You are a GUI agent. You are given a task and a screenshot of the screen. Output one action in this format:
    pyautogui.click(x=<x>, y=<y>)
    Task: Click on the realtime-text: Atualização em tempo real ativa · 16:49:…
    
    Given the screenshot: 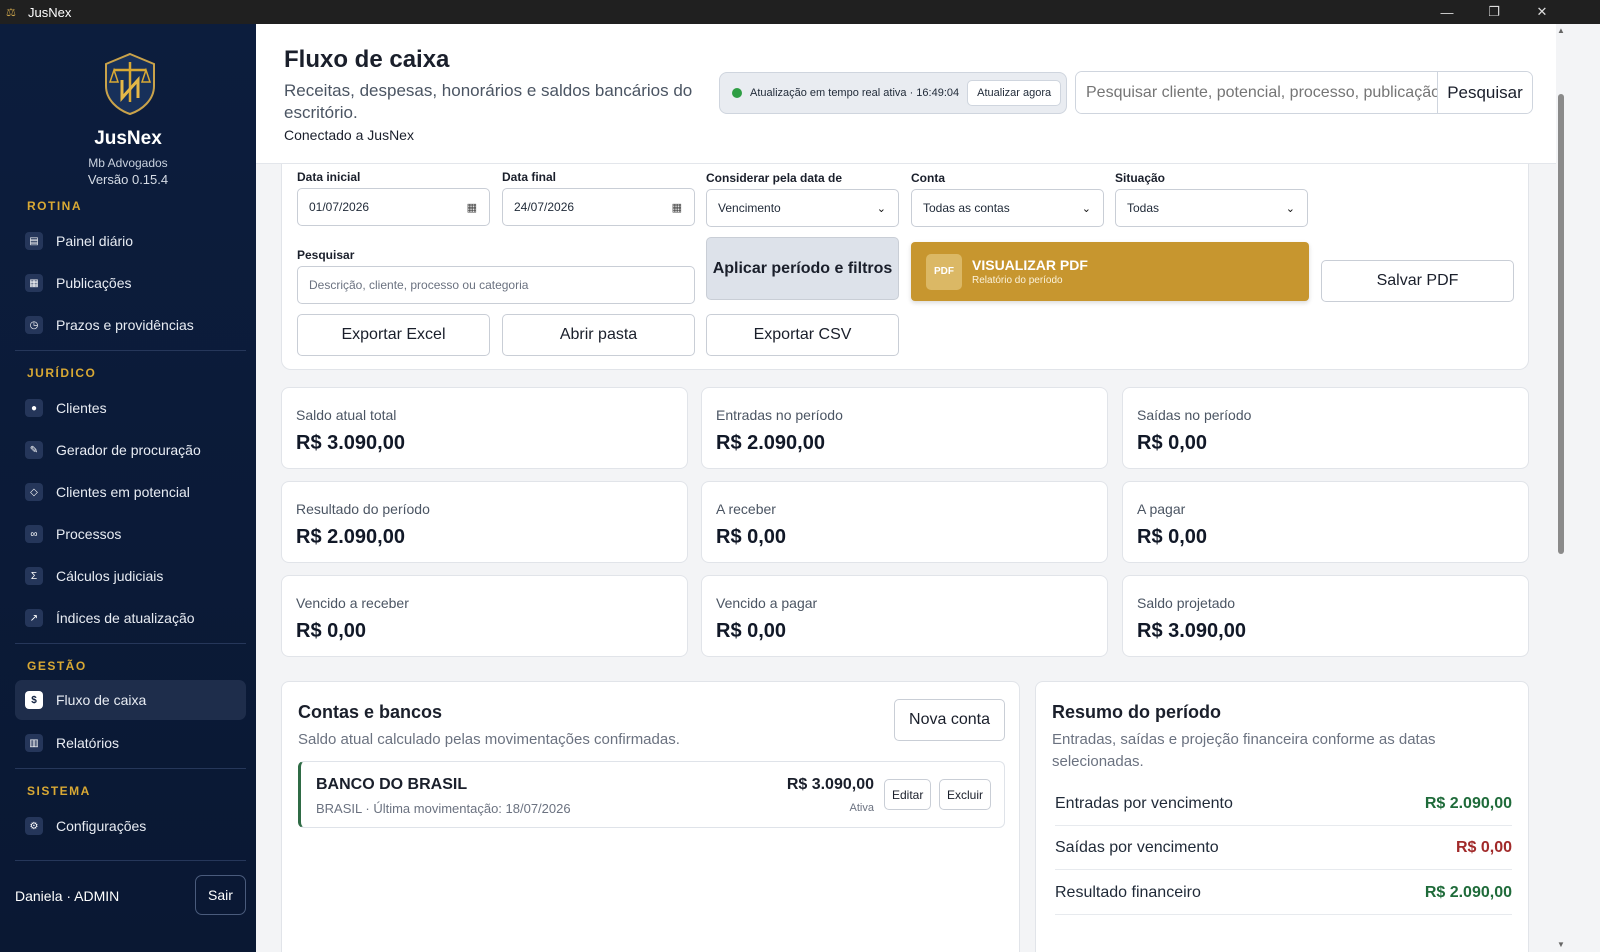 What is the action you would take?
    pyautogui.click(x=855, y=93)
    